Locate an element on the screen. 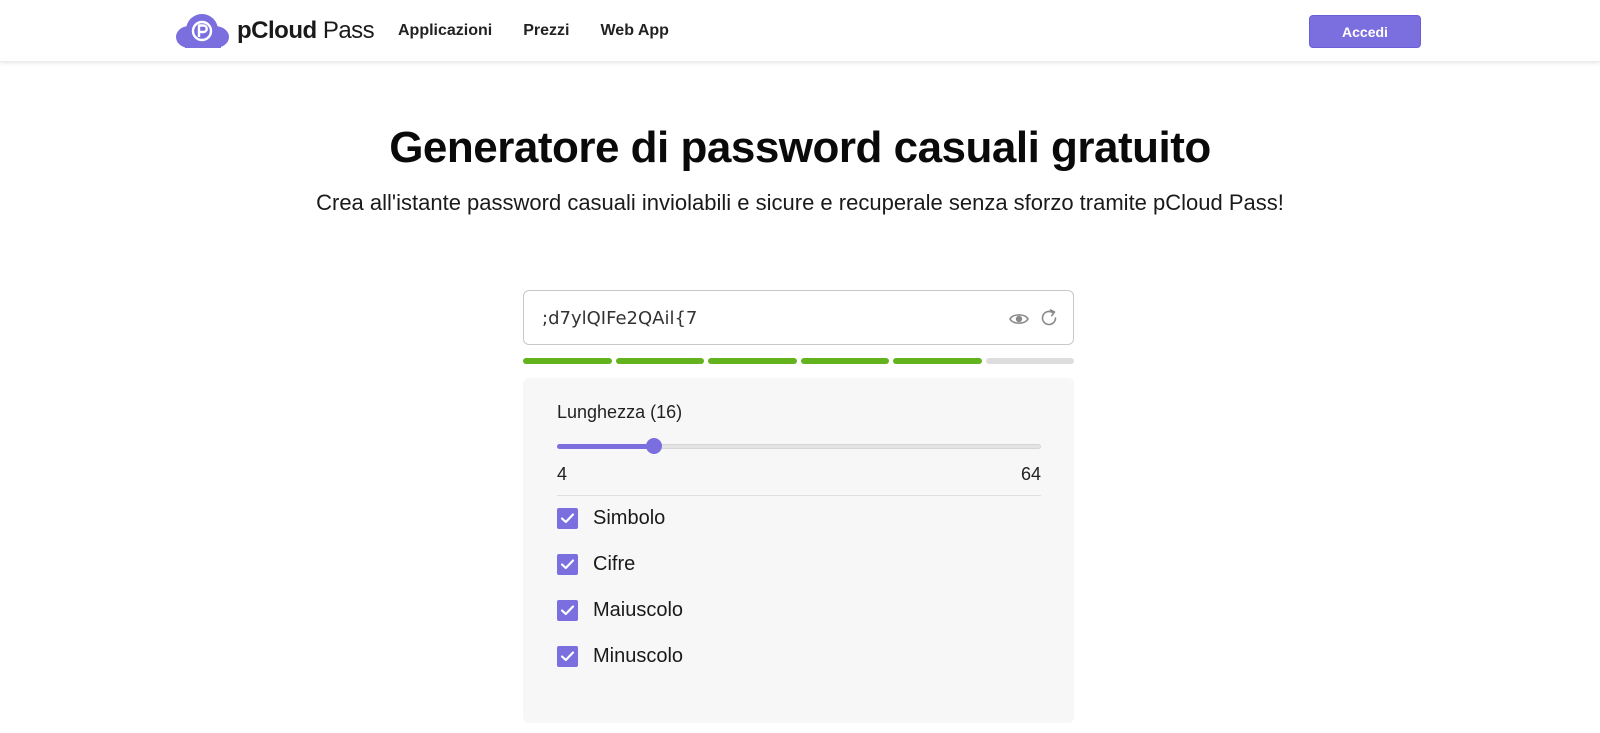  page-title: Generatore di password casuali gratuito is located at coordinates (800, 147).